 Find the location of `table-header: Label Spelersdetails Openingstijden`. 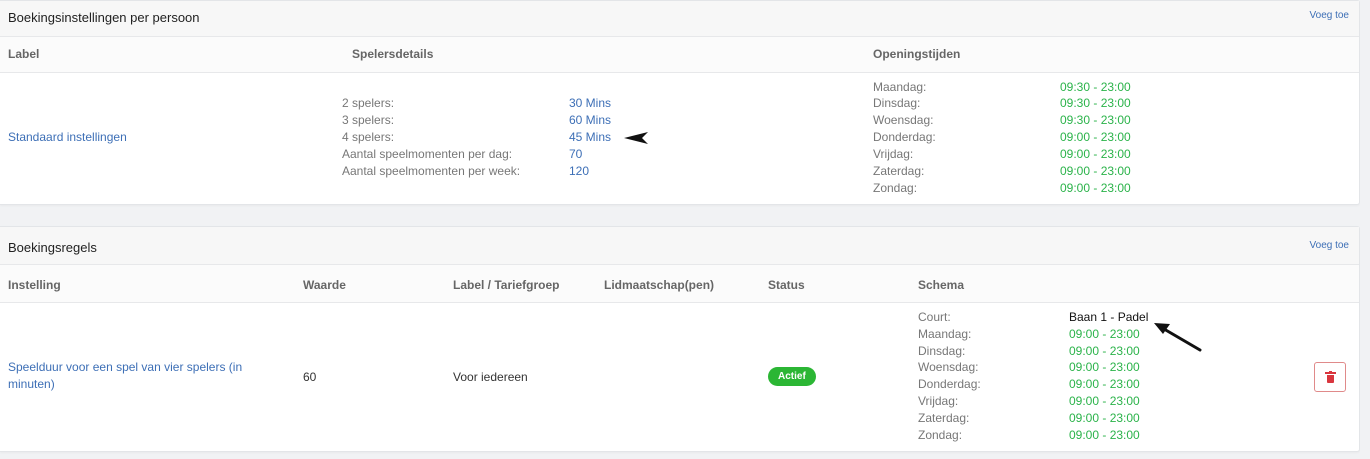

table-header: Label Spelersdetails Openingstijden is located at coordinates (679, 55).